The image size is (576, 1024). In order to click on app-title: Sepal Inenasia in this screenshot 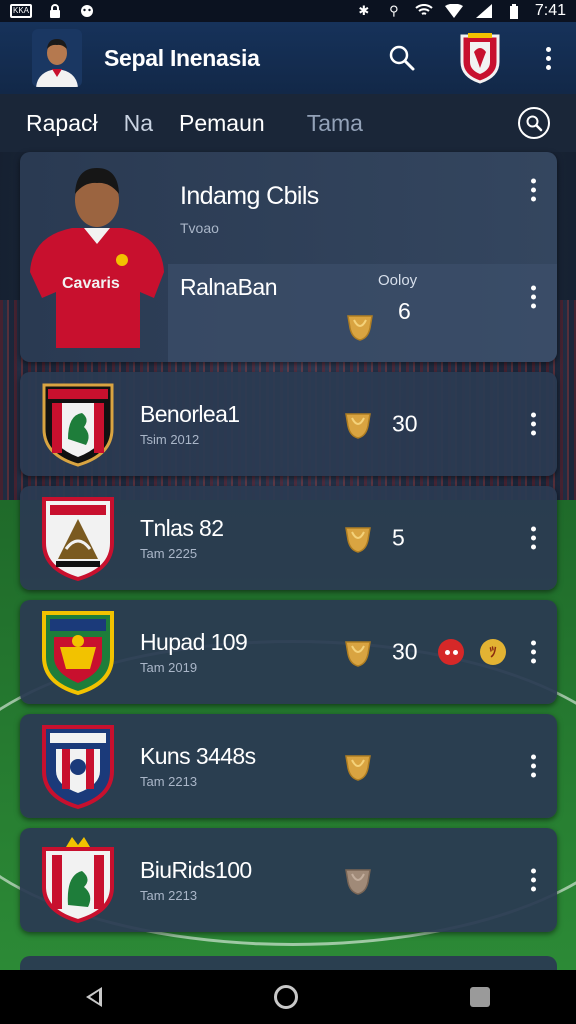, I will do `click(182, 57)`.